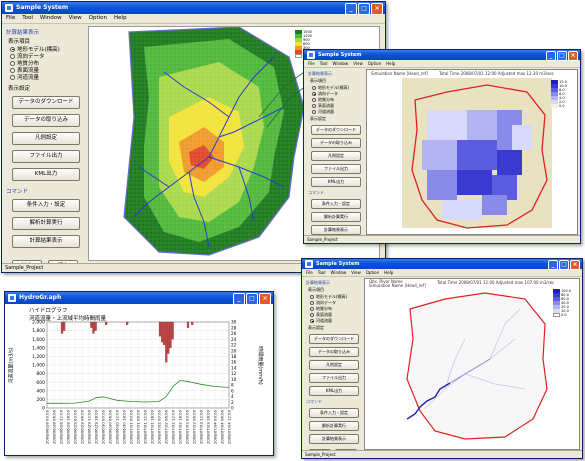  What do you see at coordinates (442, 273) in the screenshot?
I see `menu-bar: File Tool Window View Option Help` at bounding box center [442, 273].